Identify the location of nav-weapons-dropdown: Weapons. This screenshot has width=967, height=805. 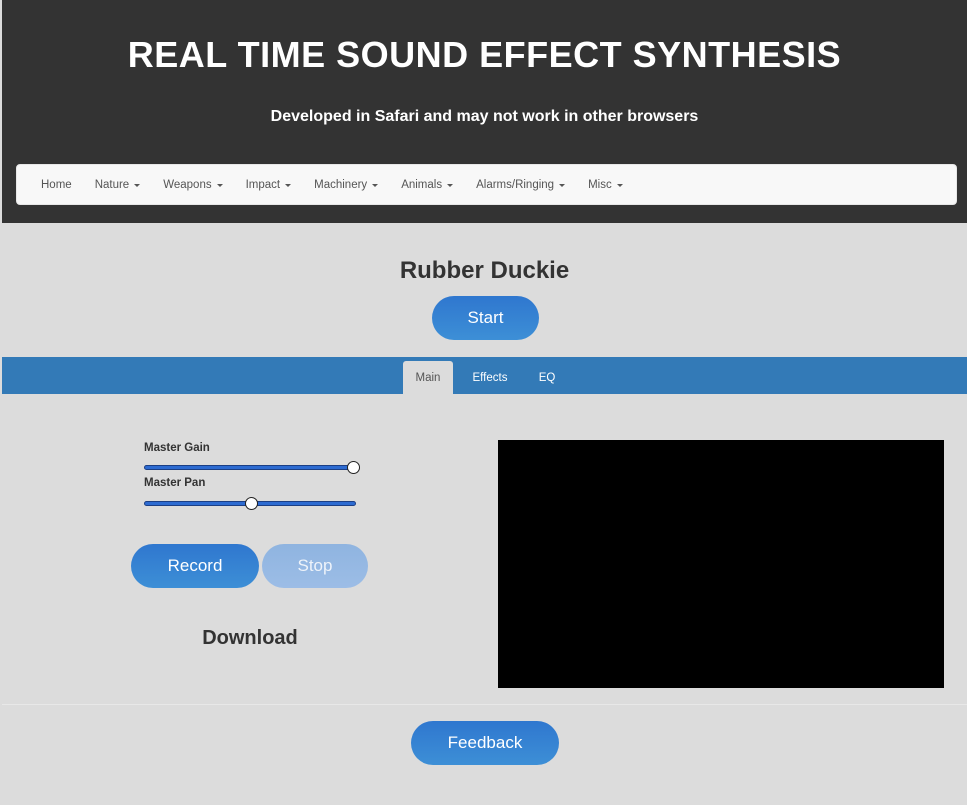
(193, 184).